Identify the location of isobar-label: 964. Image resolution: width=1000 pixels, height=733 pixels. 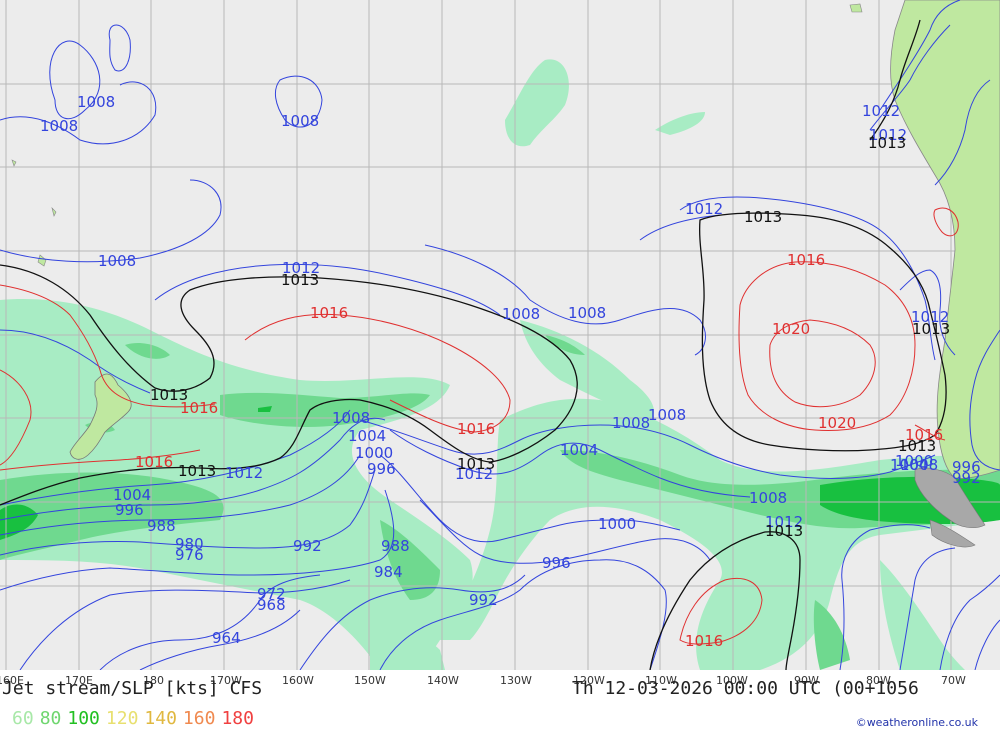
(226, 638).